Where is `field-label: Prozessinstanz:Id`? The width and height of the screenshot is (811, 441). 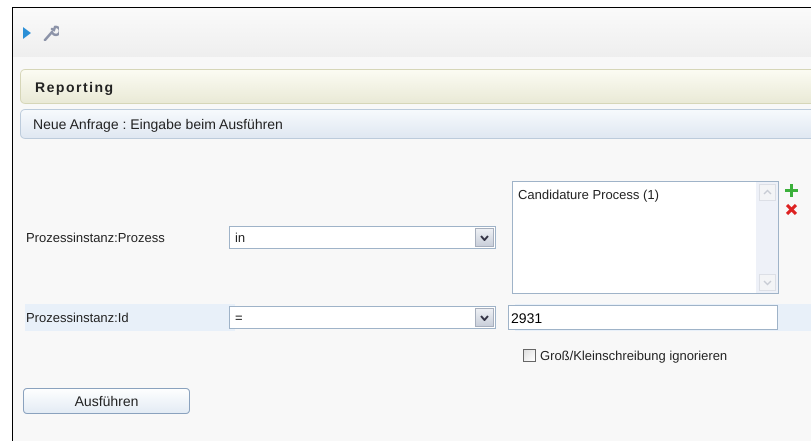 field-label: Prozessinstanz:Id is located at coordinates (77, 317).